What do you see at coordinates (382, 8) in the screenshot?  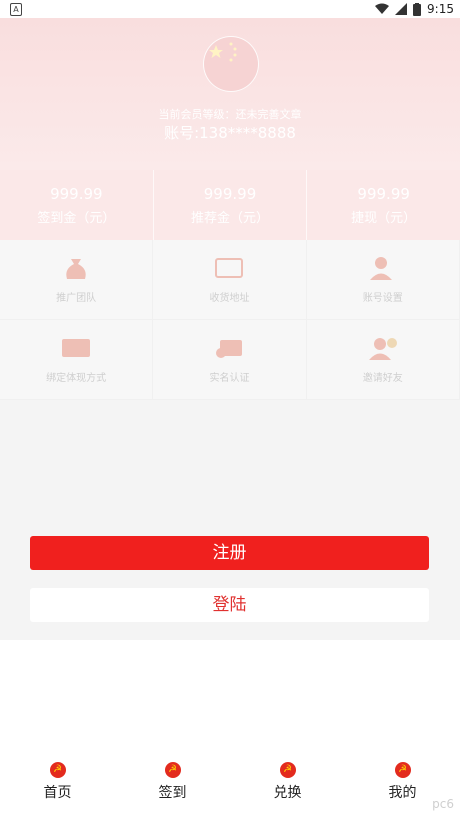 I see `wifi-icon` at bounding box center [382, 8].